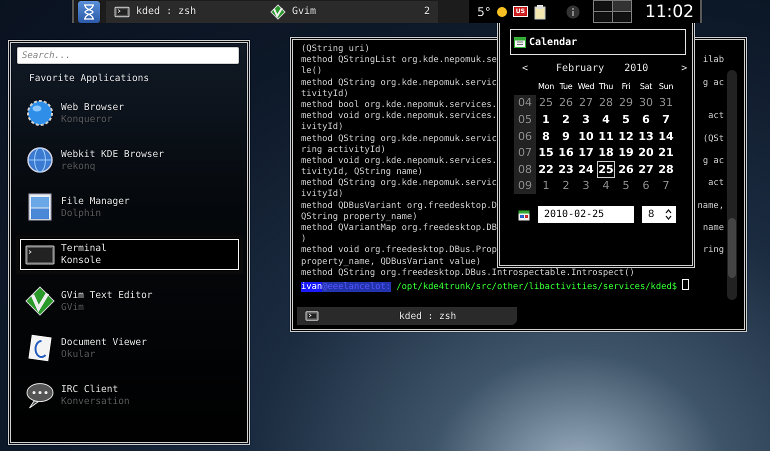 This screenshot has width=770, height=451. Describe the element at coordinates (90, 389) in the screenshot. I see `app-name: IRC Client` at that location.